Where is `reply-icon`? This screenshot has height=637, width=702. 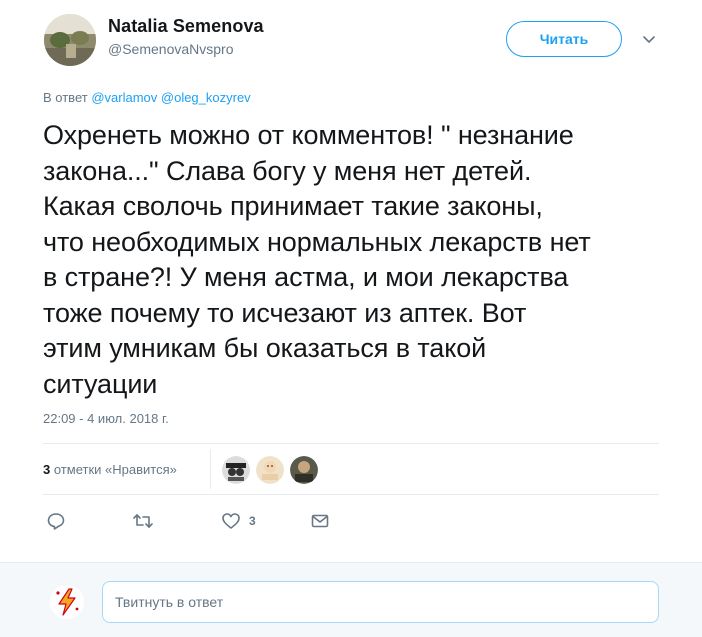 reply-icon is located at coordinates (56, 521).